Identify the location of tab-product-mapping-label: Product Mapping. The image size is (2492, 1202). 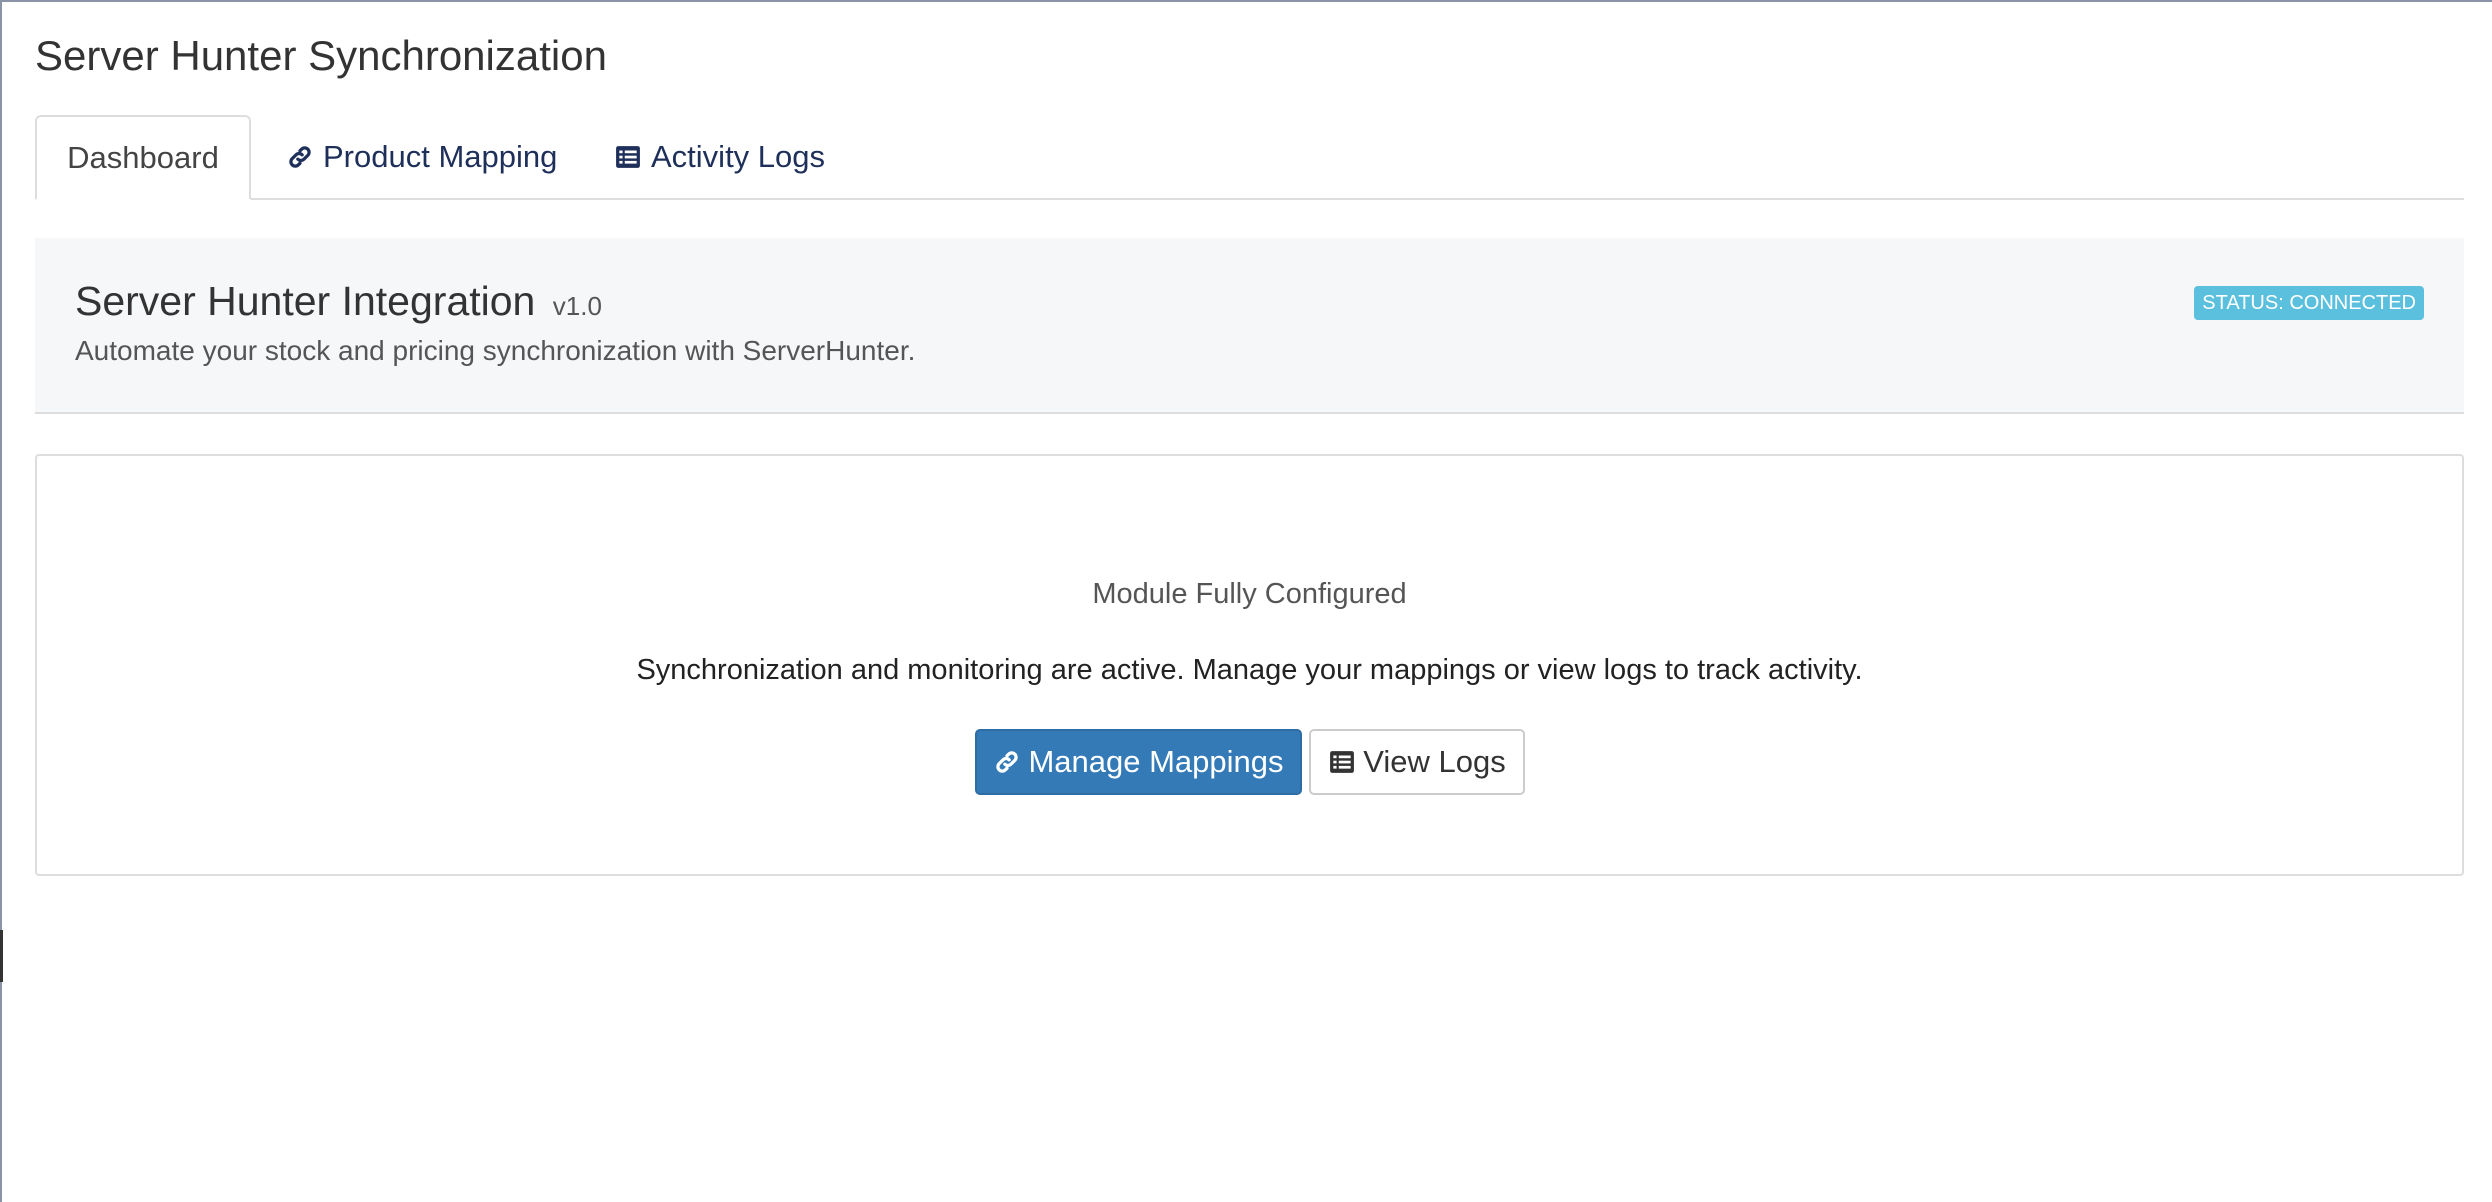
(440, 156).